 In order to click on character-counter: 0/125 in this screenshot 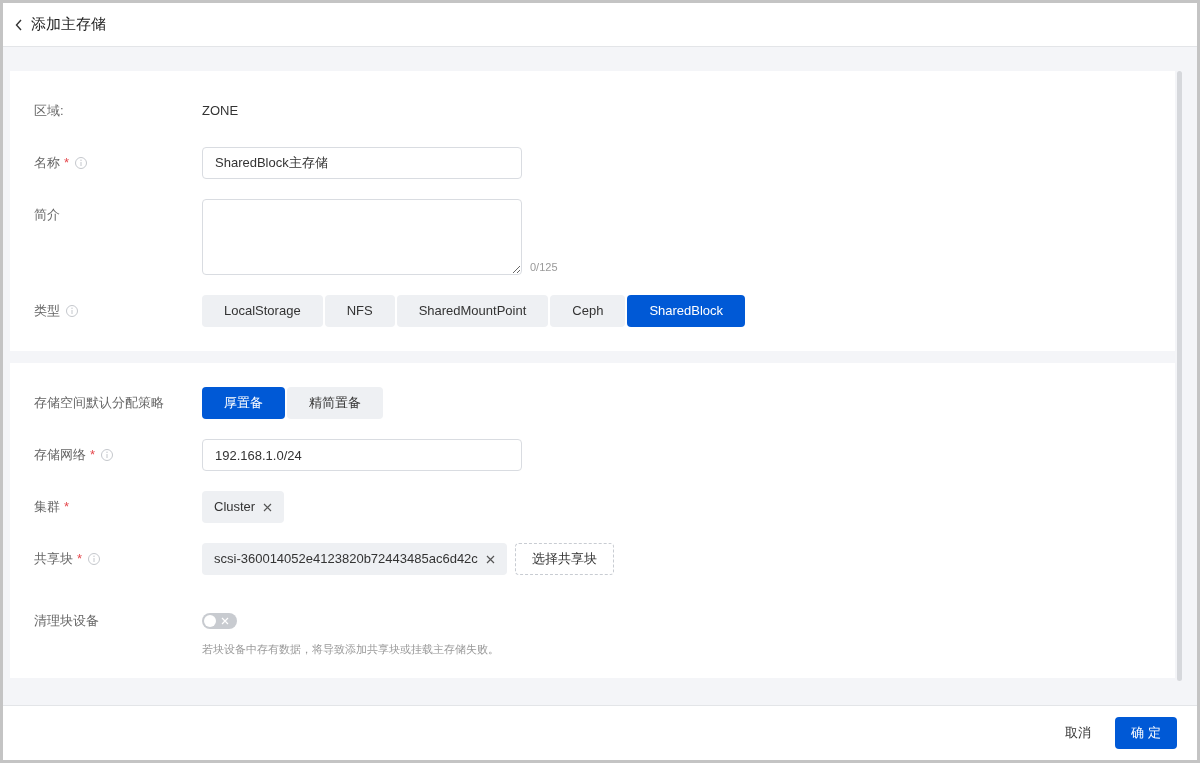, I will do `click(544, 267)`.